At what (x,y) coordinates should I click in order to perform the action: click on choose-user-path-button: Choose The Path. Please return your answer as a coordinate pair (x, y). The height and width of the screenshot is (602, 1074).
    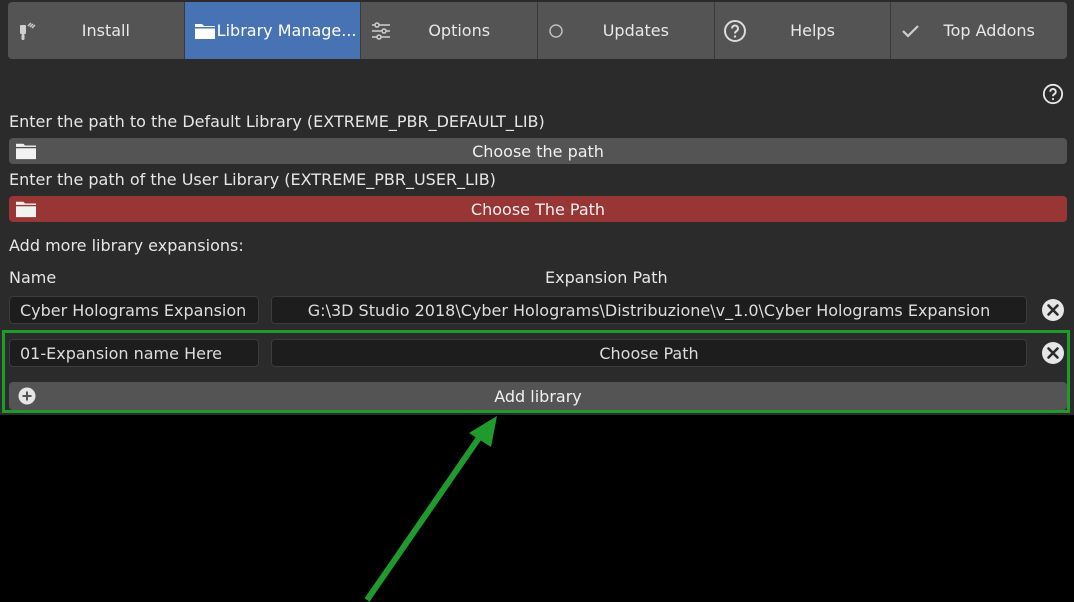
    Looking at the image, I should click on (538, 209).